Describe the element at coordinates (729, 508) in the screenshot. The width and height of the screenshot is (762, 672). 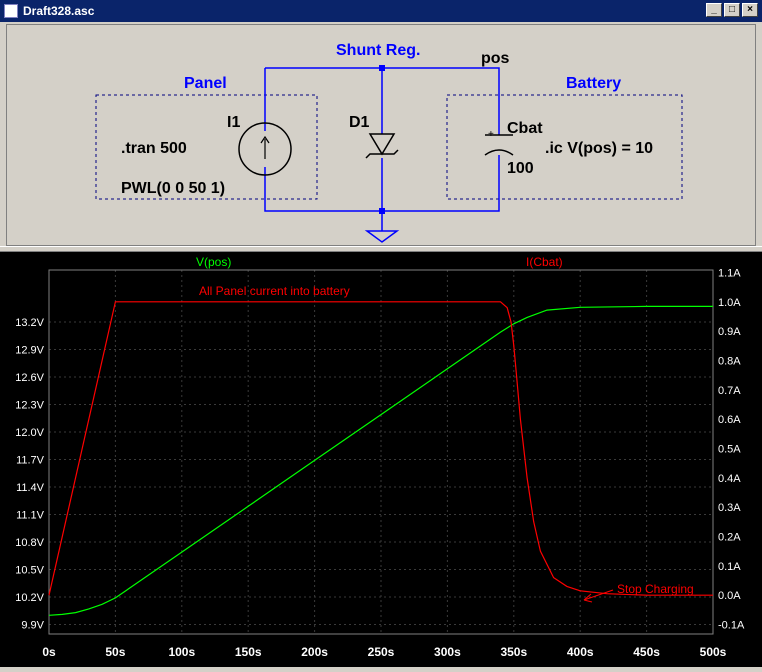
I see `y-right-tick-label: 0.3A` at that location.